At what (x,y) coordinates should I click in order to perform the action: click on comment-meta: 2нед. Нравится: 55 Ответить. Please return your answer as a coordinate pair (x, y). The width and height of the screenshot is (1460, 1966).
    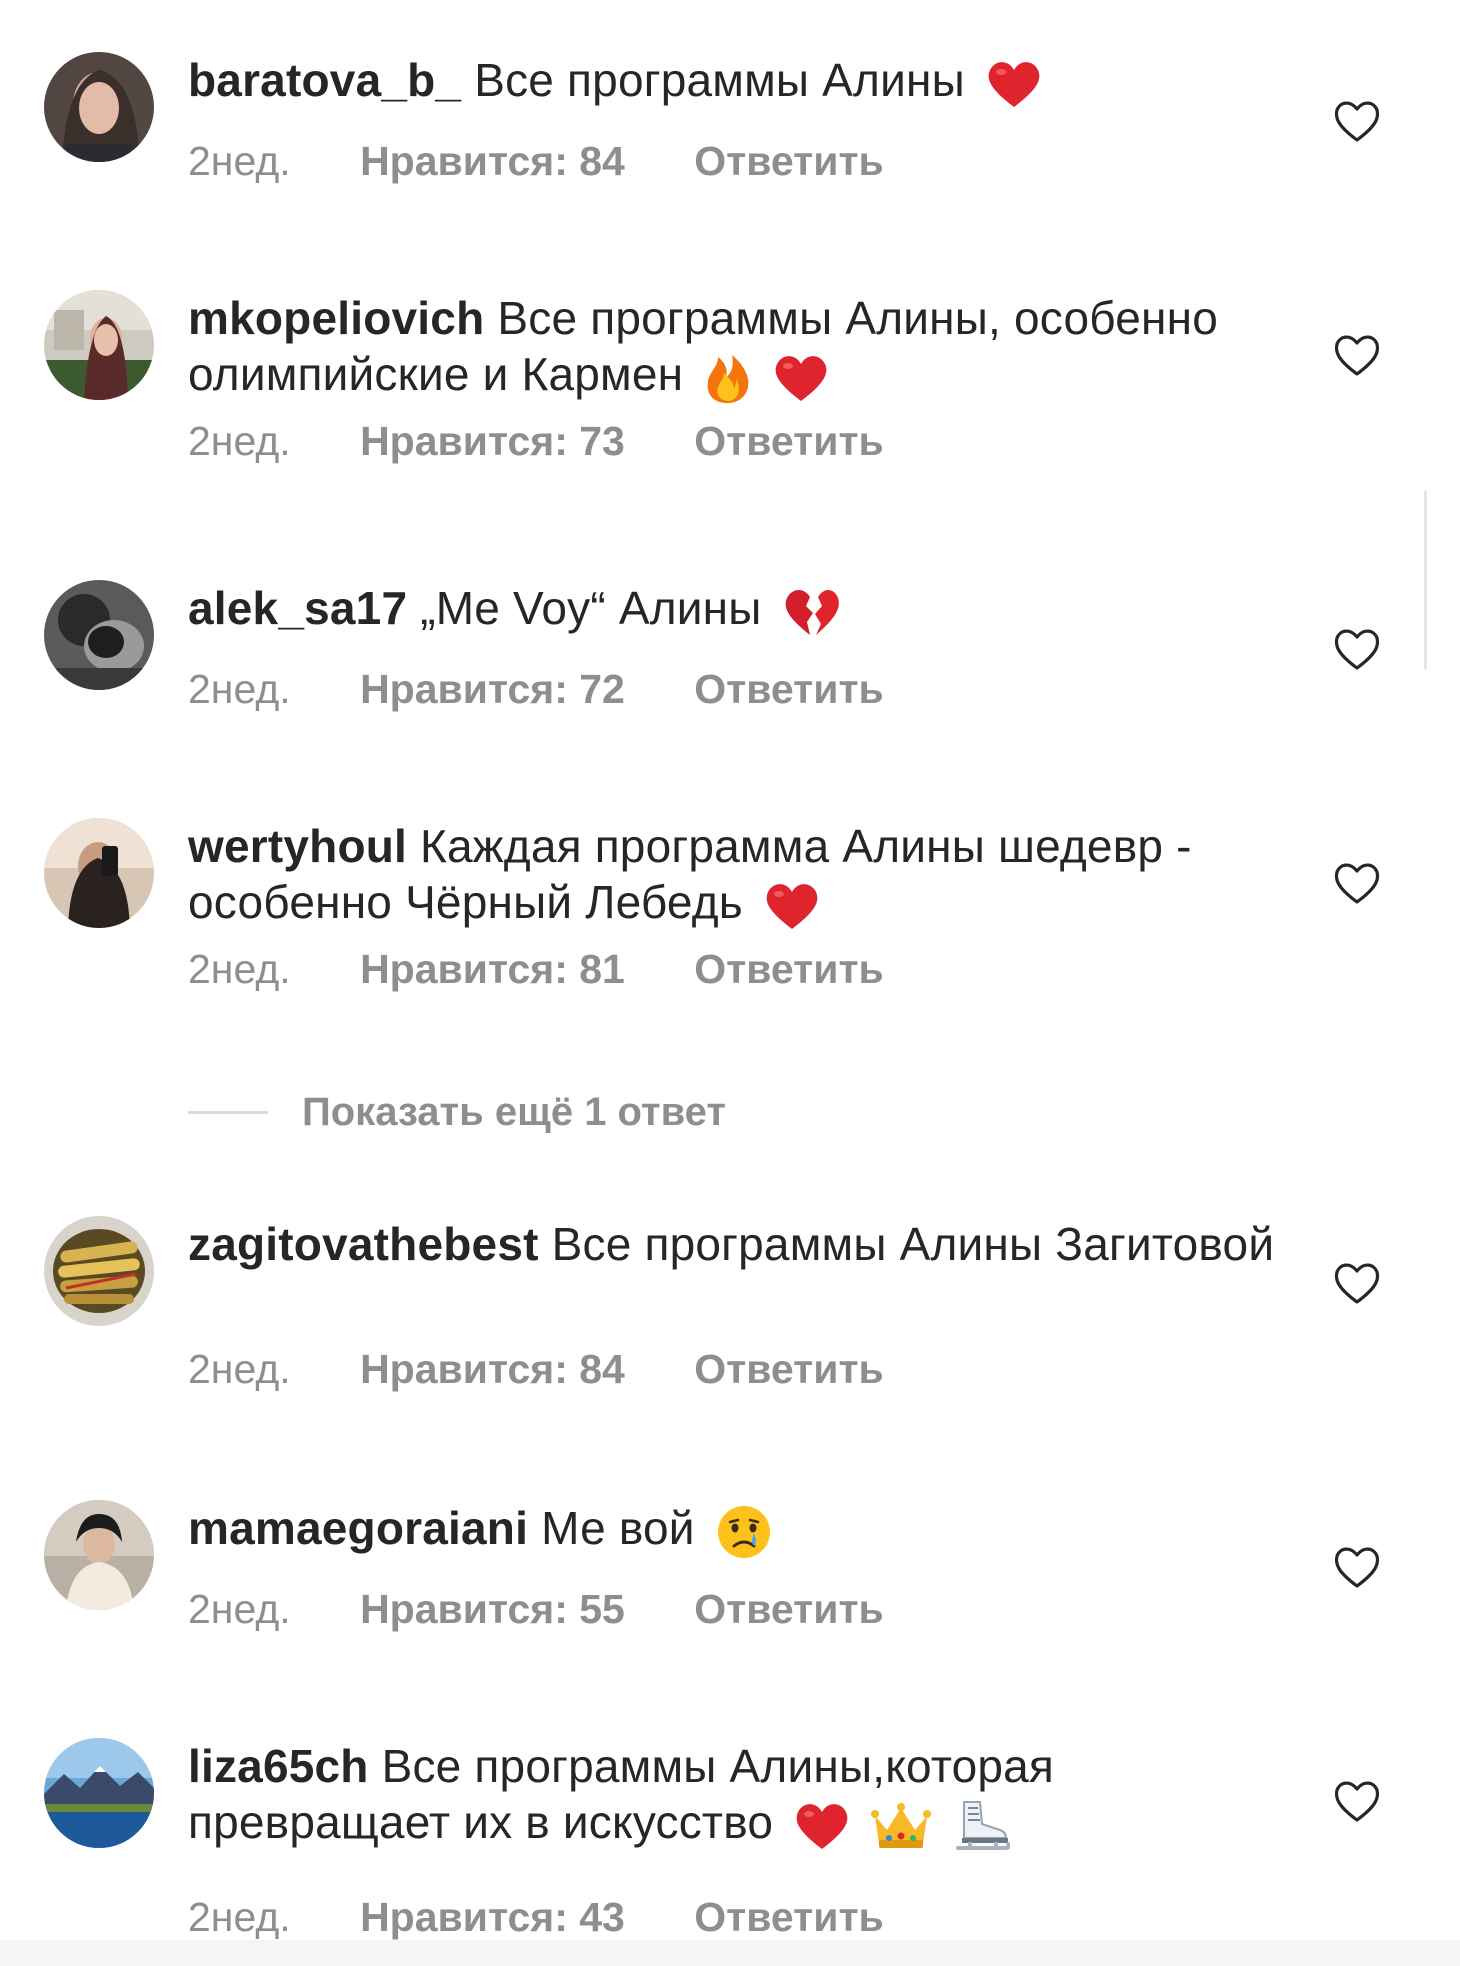
    Looking at the image, I should click on (565, 1609).